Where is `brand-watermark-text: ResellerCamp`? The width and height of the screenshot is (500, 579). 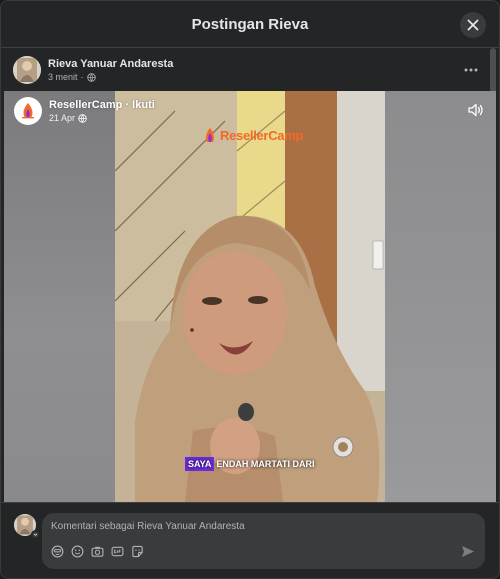
brand-watermark-text: ResellerCamp is located at coordinates (262, 135).